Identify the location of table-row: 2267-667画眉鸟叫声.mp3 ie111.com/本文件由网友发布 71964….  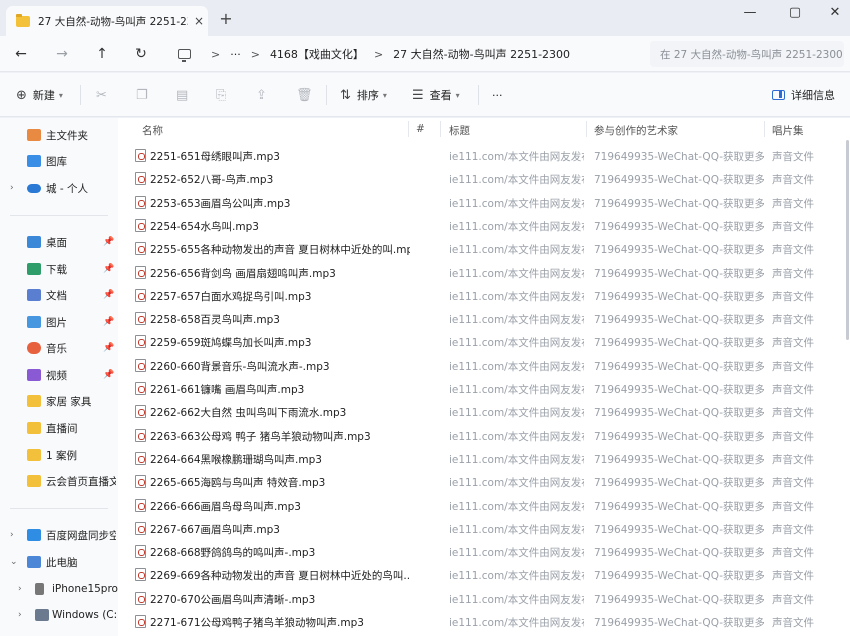
(484, 528).